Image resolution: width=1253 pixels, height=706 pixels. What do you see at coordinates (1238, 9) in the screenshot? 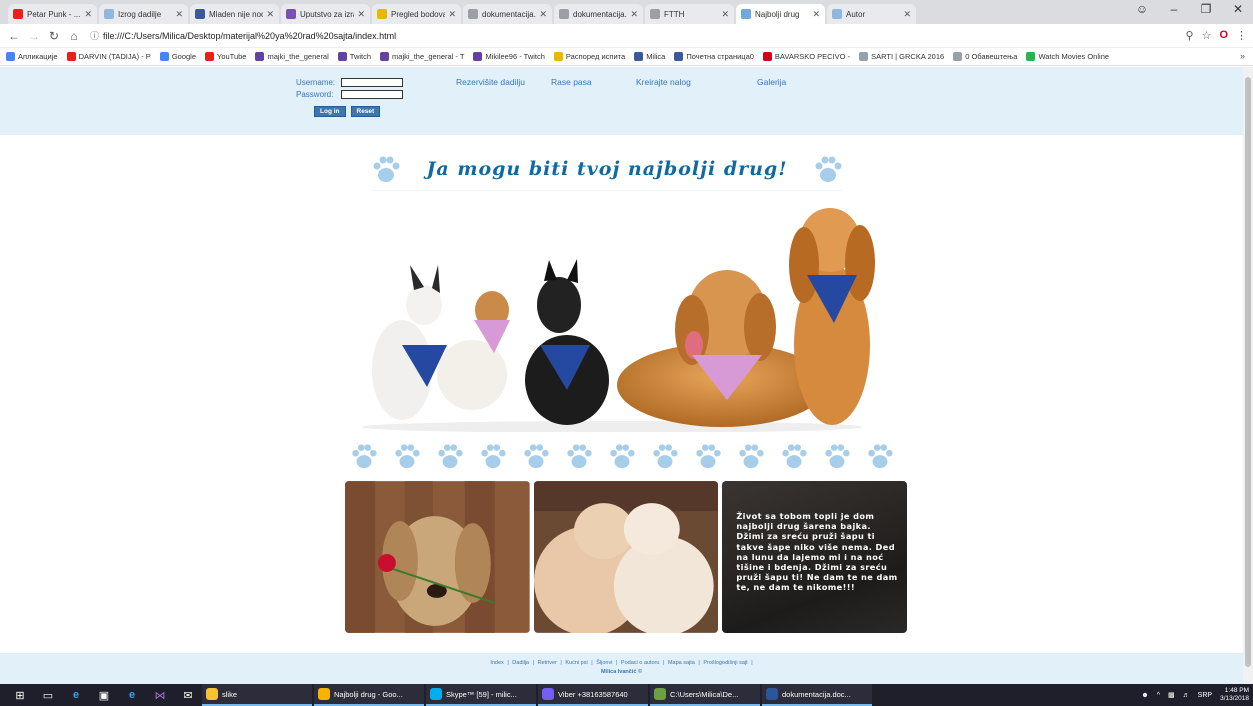
I see `close-window-icon: ✕` at bounding box center [1238, 9].